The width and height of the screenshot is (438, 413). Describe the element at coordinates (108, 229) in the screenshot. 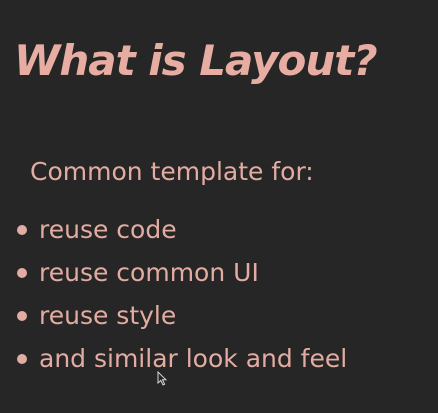

I see `bullet-text: reuse code` at that location.